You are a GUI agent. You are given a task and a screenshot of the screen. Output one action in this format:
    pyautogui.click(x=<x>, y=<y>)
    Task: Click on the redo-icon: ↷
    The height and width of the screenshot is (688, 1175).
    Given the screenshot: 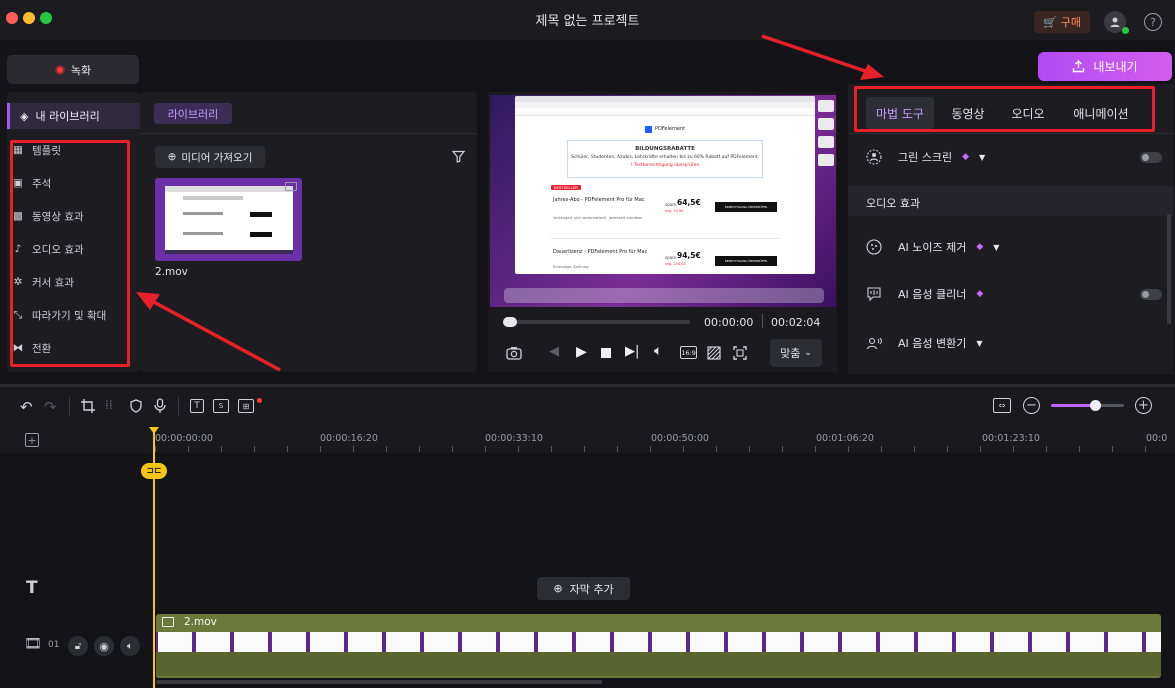 What is the action you would take?
    pyautogui.click(x=50, y=407)
    